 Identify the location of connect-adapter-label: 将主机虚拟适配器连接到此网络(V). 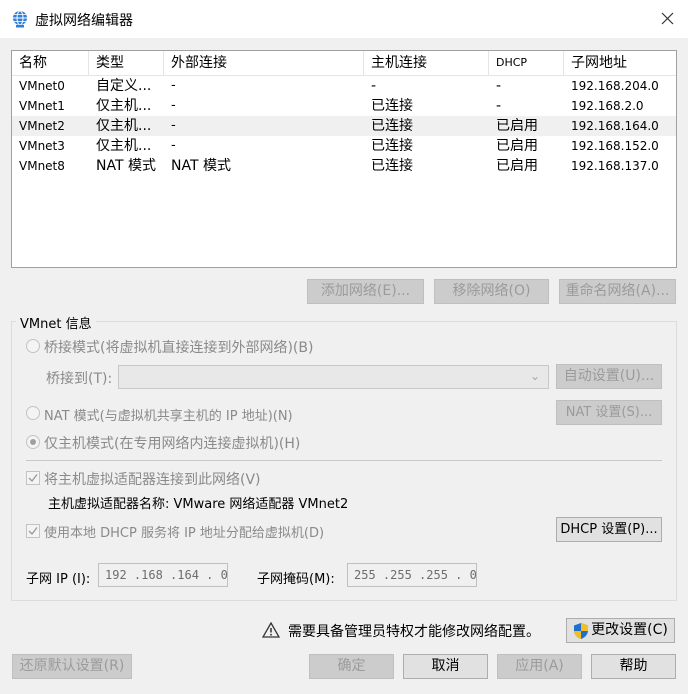
(152, 480).